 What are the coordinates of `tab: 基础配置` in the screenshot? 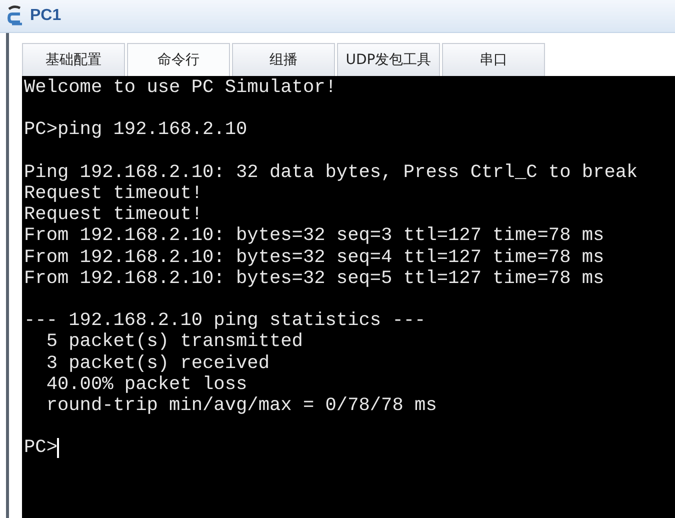 It's located at (73, 59).